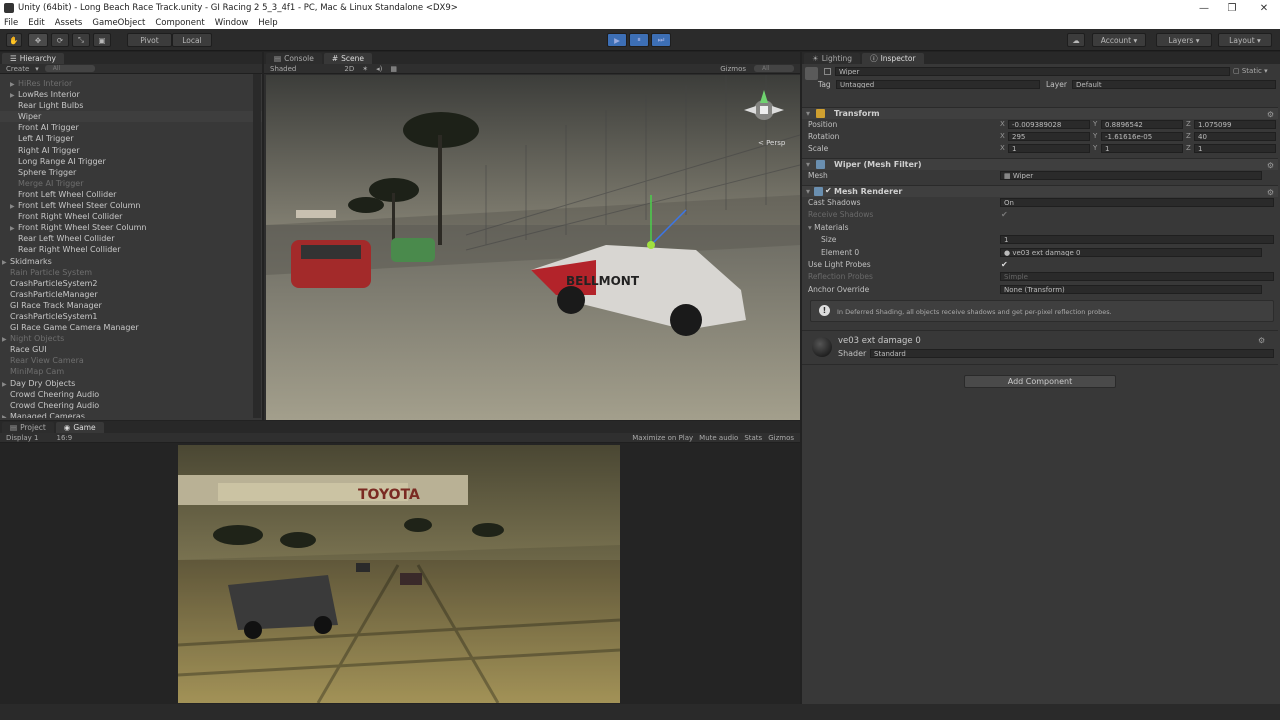 The image size is (1280, 720). I want to click on menu-item-edit: Edit, so click(36, 23).